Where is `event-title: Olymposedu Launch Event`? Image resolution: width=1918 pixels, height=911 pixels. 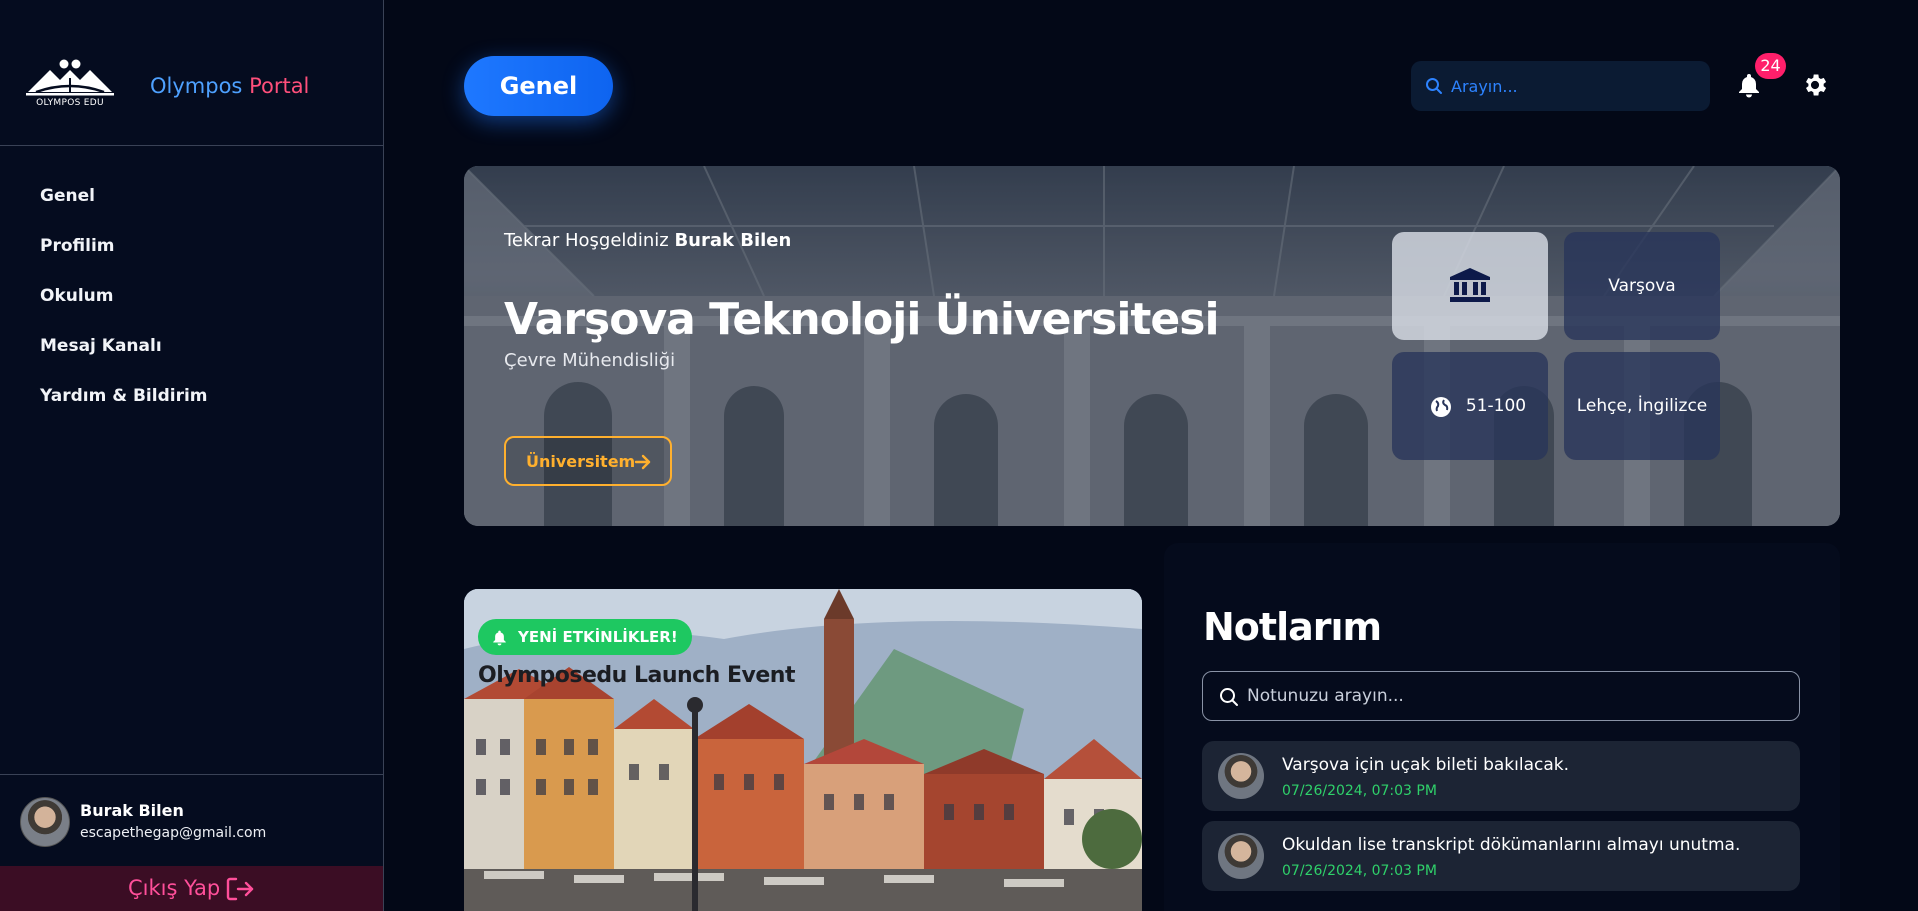 event-title: Olymposedu Launch Event is located at coordinates (636, 675).